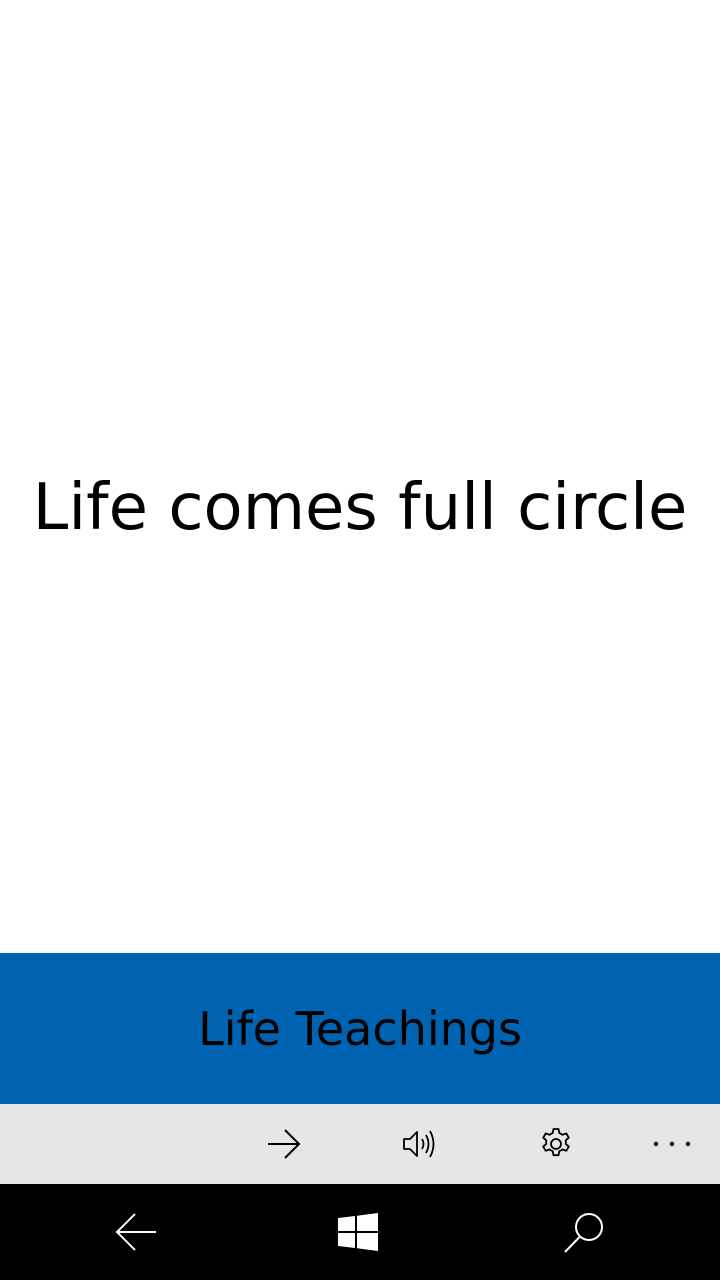 The width and height of the screenshot is (720, 1280). I want to click on more-icon, so click(672, 1144).